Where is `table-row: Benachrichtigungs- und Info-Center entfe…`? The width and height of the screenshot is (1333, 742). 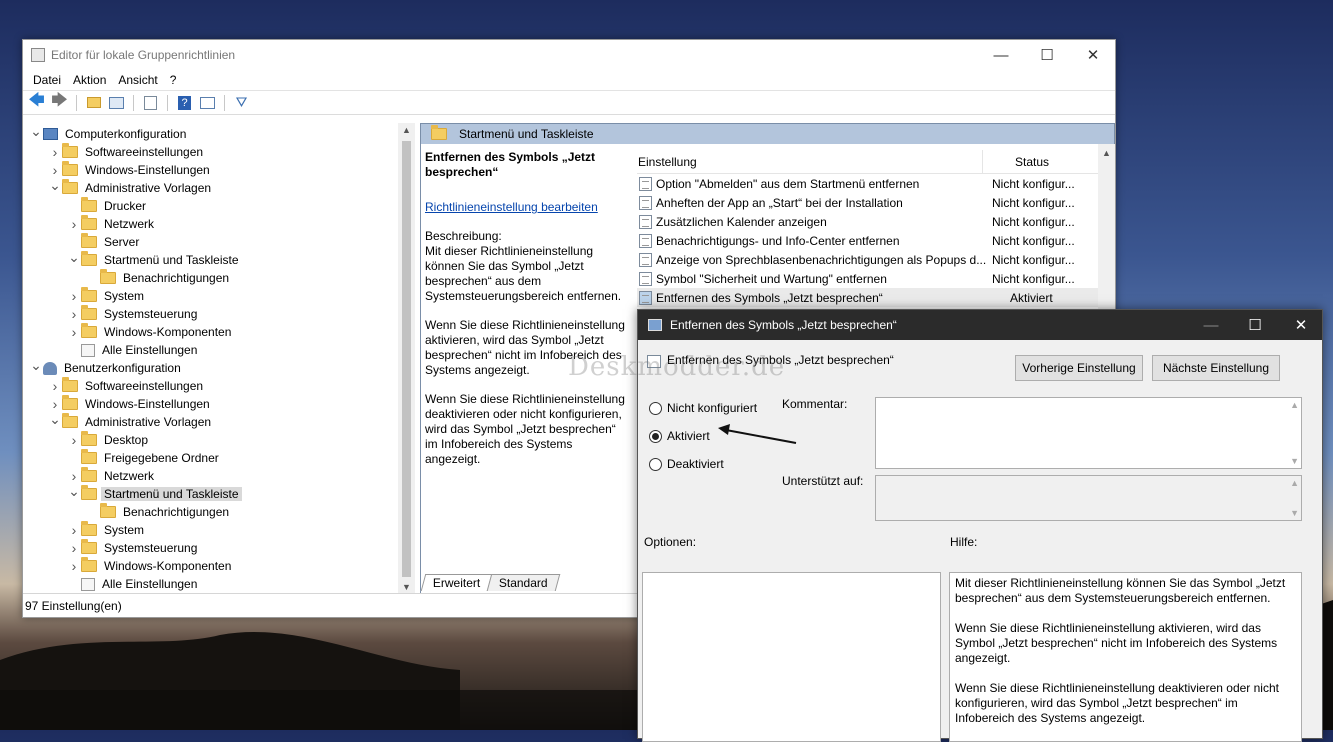
table-row: Benachrichtigungs- und Info-Center entfe… is located at coordinates (876, 240).